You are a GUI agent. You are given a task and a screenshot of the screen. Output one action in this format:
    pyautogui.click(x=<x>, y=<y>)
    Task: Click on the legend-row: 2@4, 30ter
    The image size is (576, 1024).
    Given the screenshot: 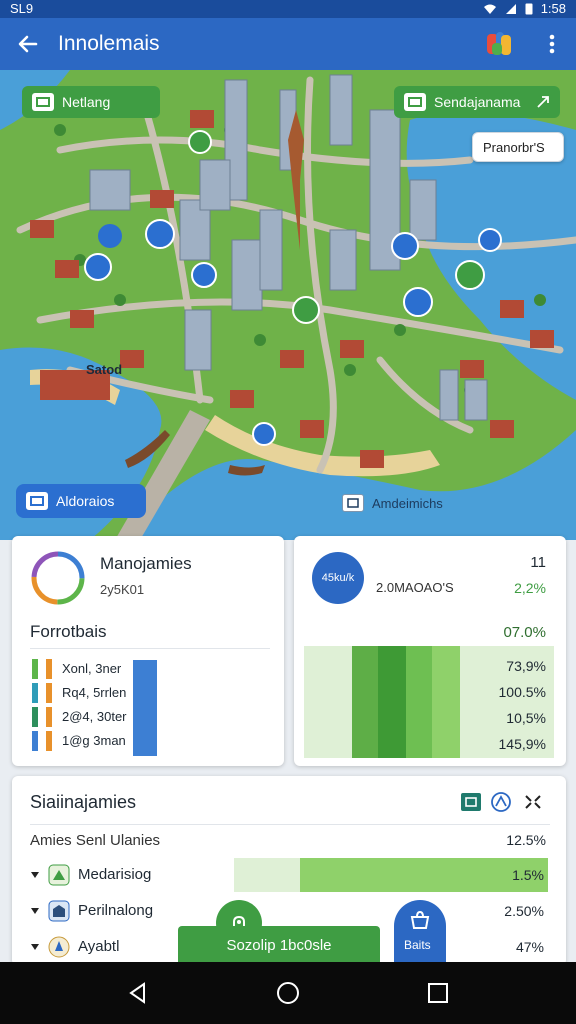 What is the action you would take?
    pyautogui.click(x=90, y=718)
    